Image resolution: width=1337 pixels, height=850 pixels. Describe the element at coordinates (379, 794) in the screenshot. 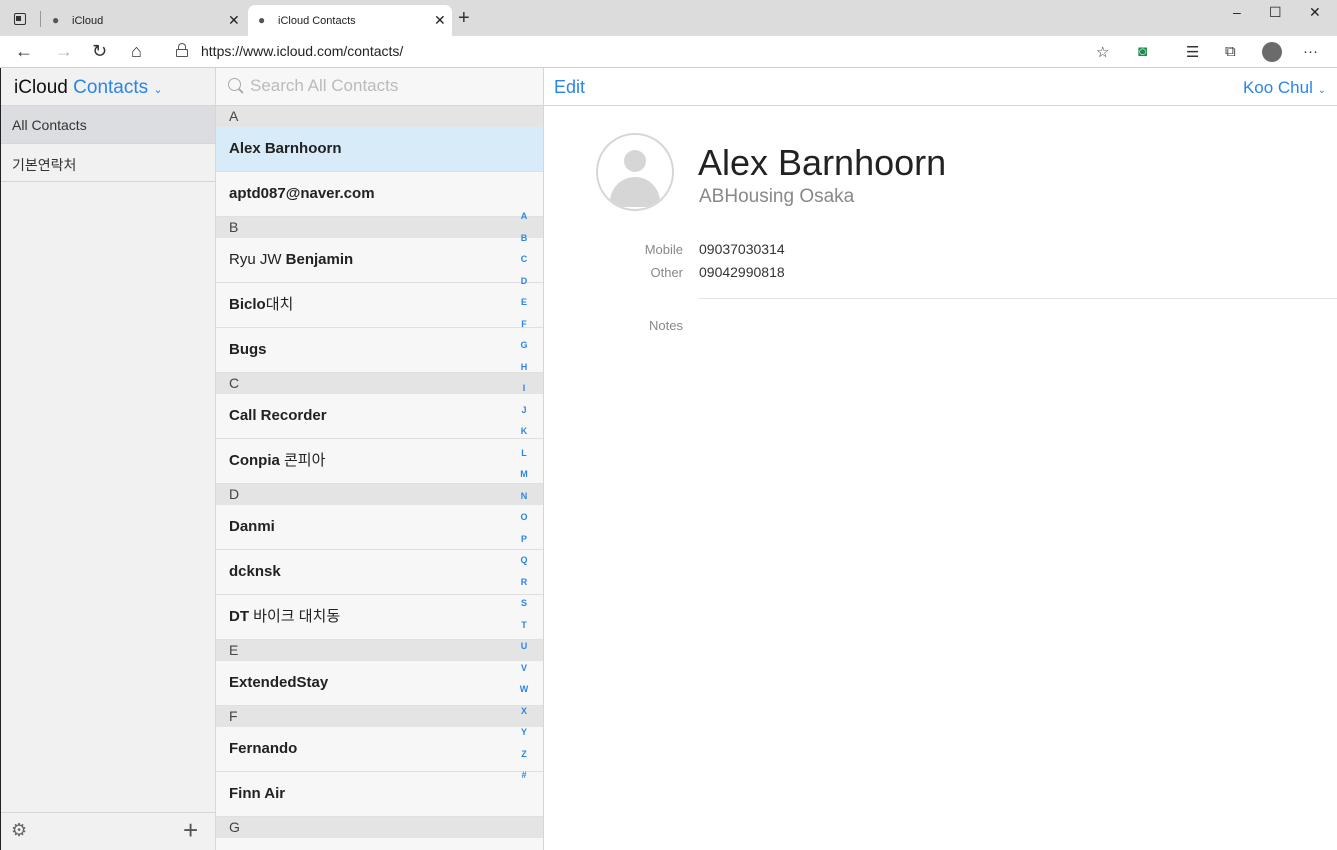

I see `contact-row: Finn Air` at that location.